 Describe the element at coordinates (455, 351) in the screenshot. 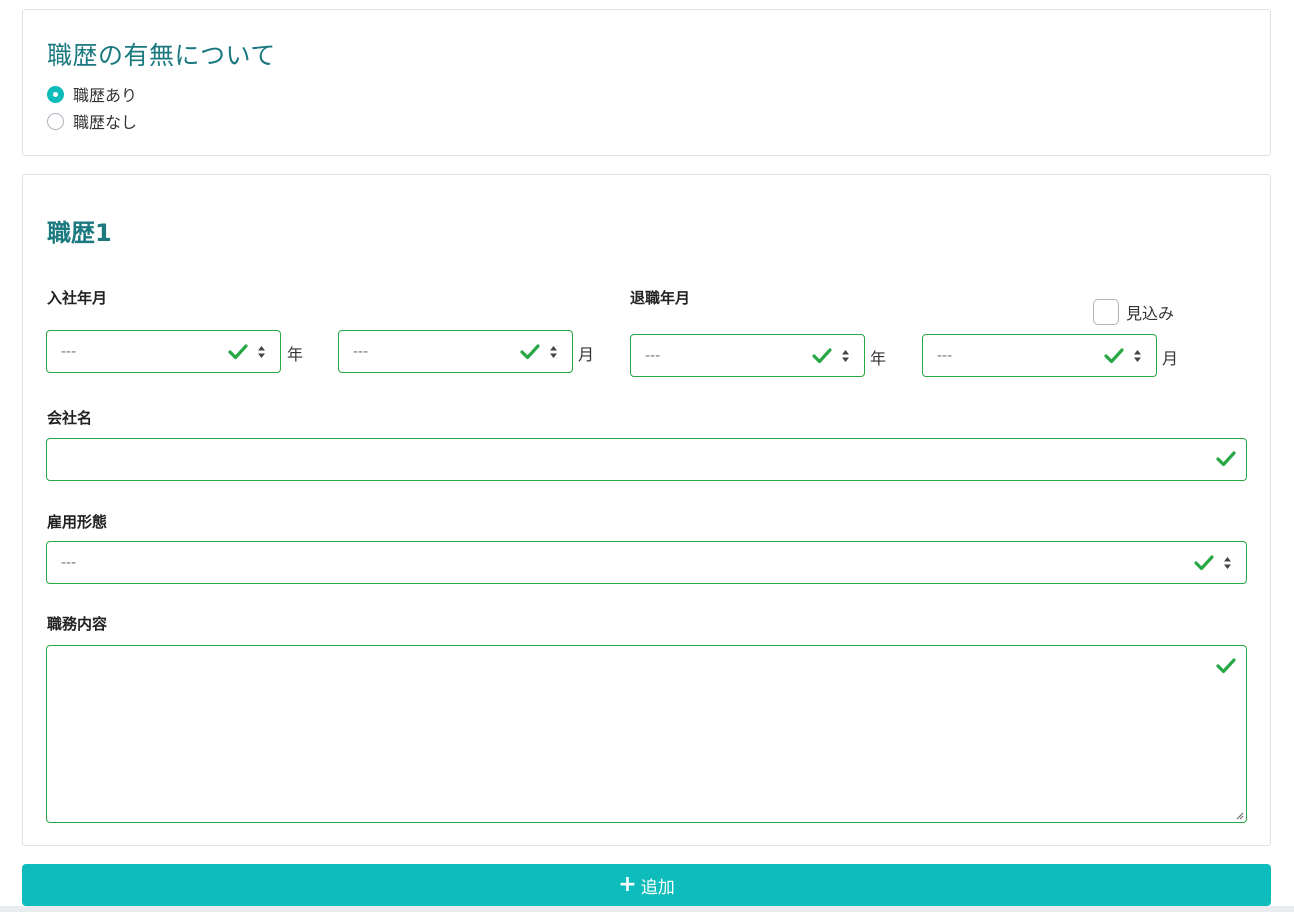

I see `join-month-select: ---` at that location.